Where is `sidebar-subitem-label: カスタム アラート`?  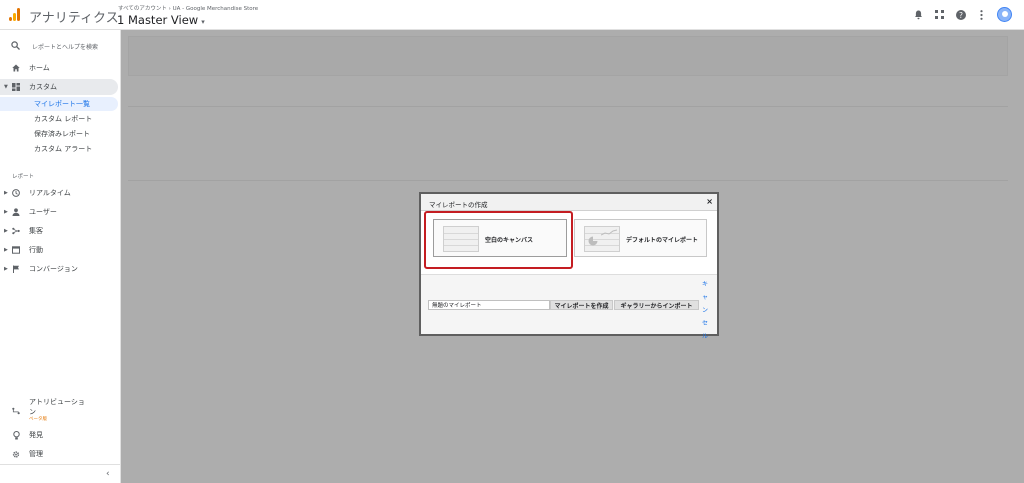 sidebar-subitem-label: カスタム アラート is located at coordinates (63, 149).